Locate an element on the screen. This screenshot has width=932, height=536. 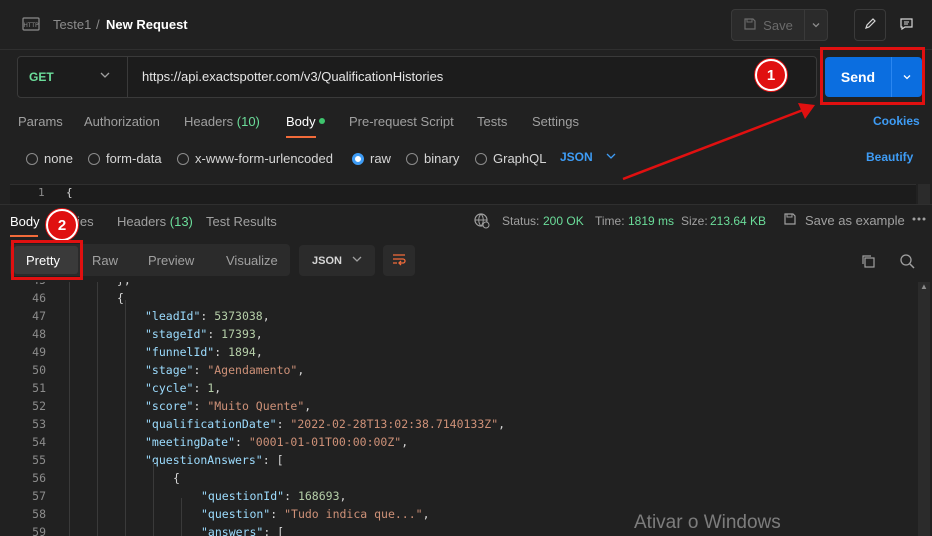
line-number: 46 is located at coordinates (39, 298).